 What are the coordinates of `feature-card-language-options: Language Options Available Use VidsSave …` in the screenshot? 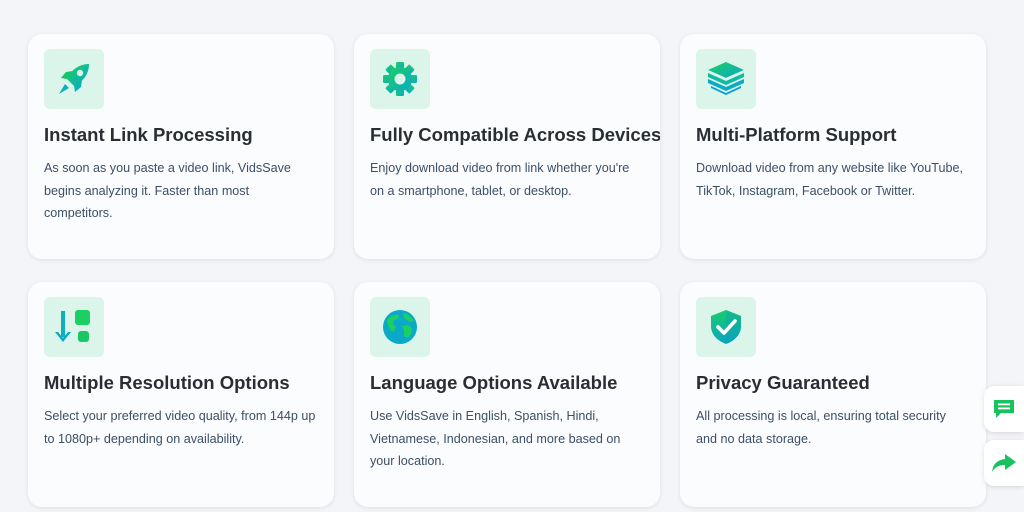 It's located at (507, 394).